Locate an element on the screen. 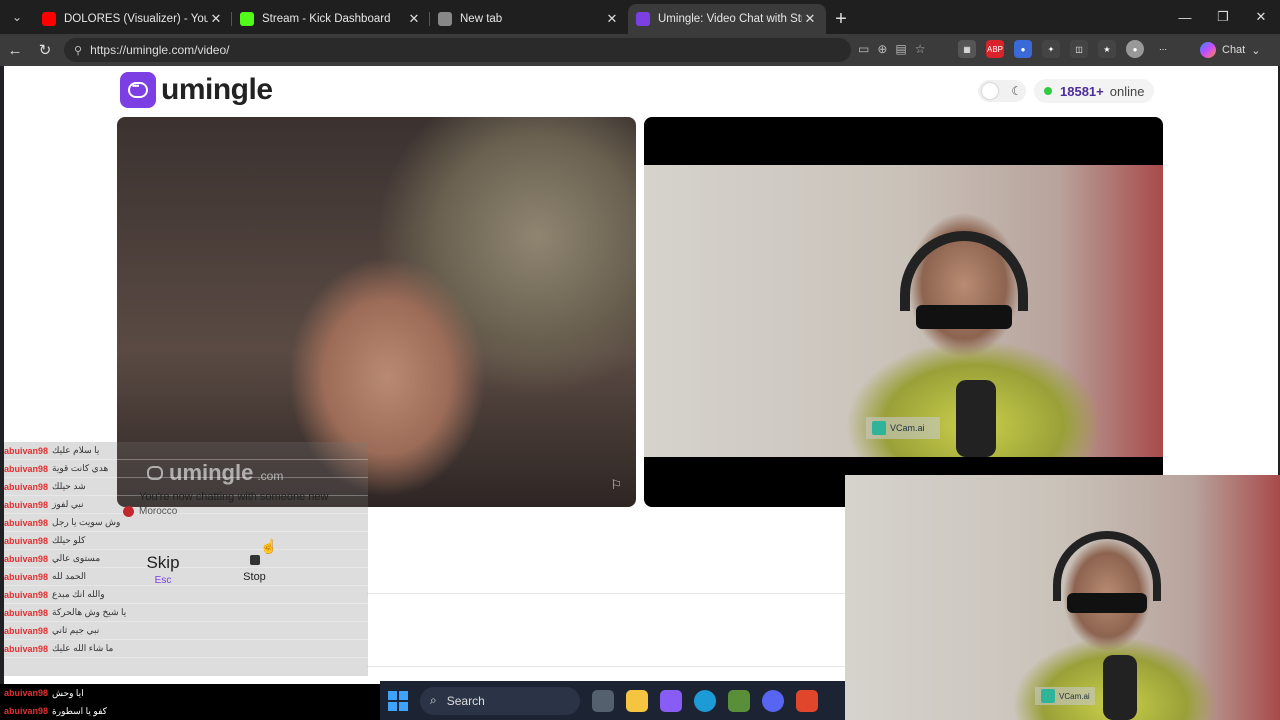 Image resolution: width=1280 pixels, height=720 pixels. chat-message: ايا وحش is located at coordinates (68, 692).